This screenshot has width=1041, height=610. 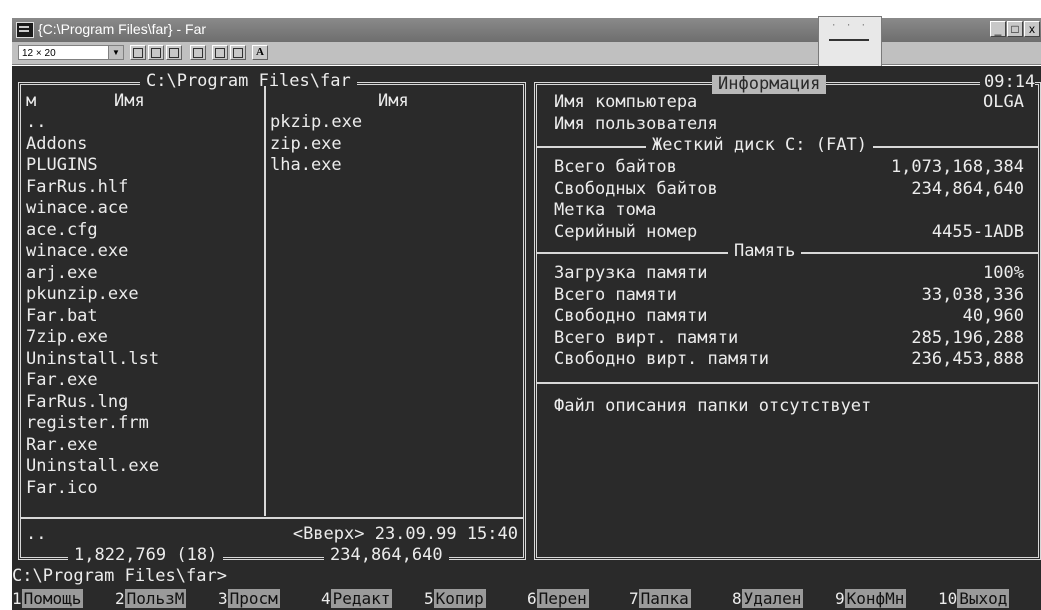 I want to click on fkey-1: 1 Помощь, so click(x=48, y=599).